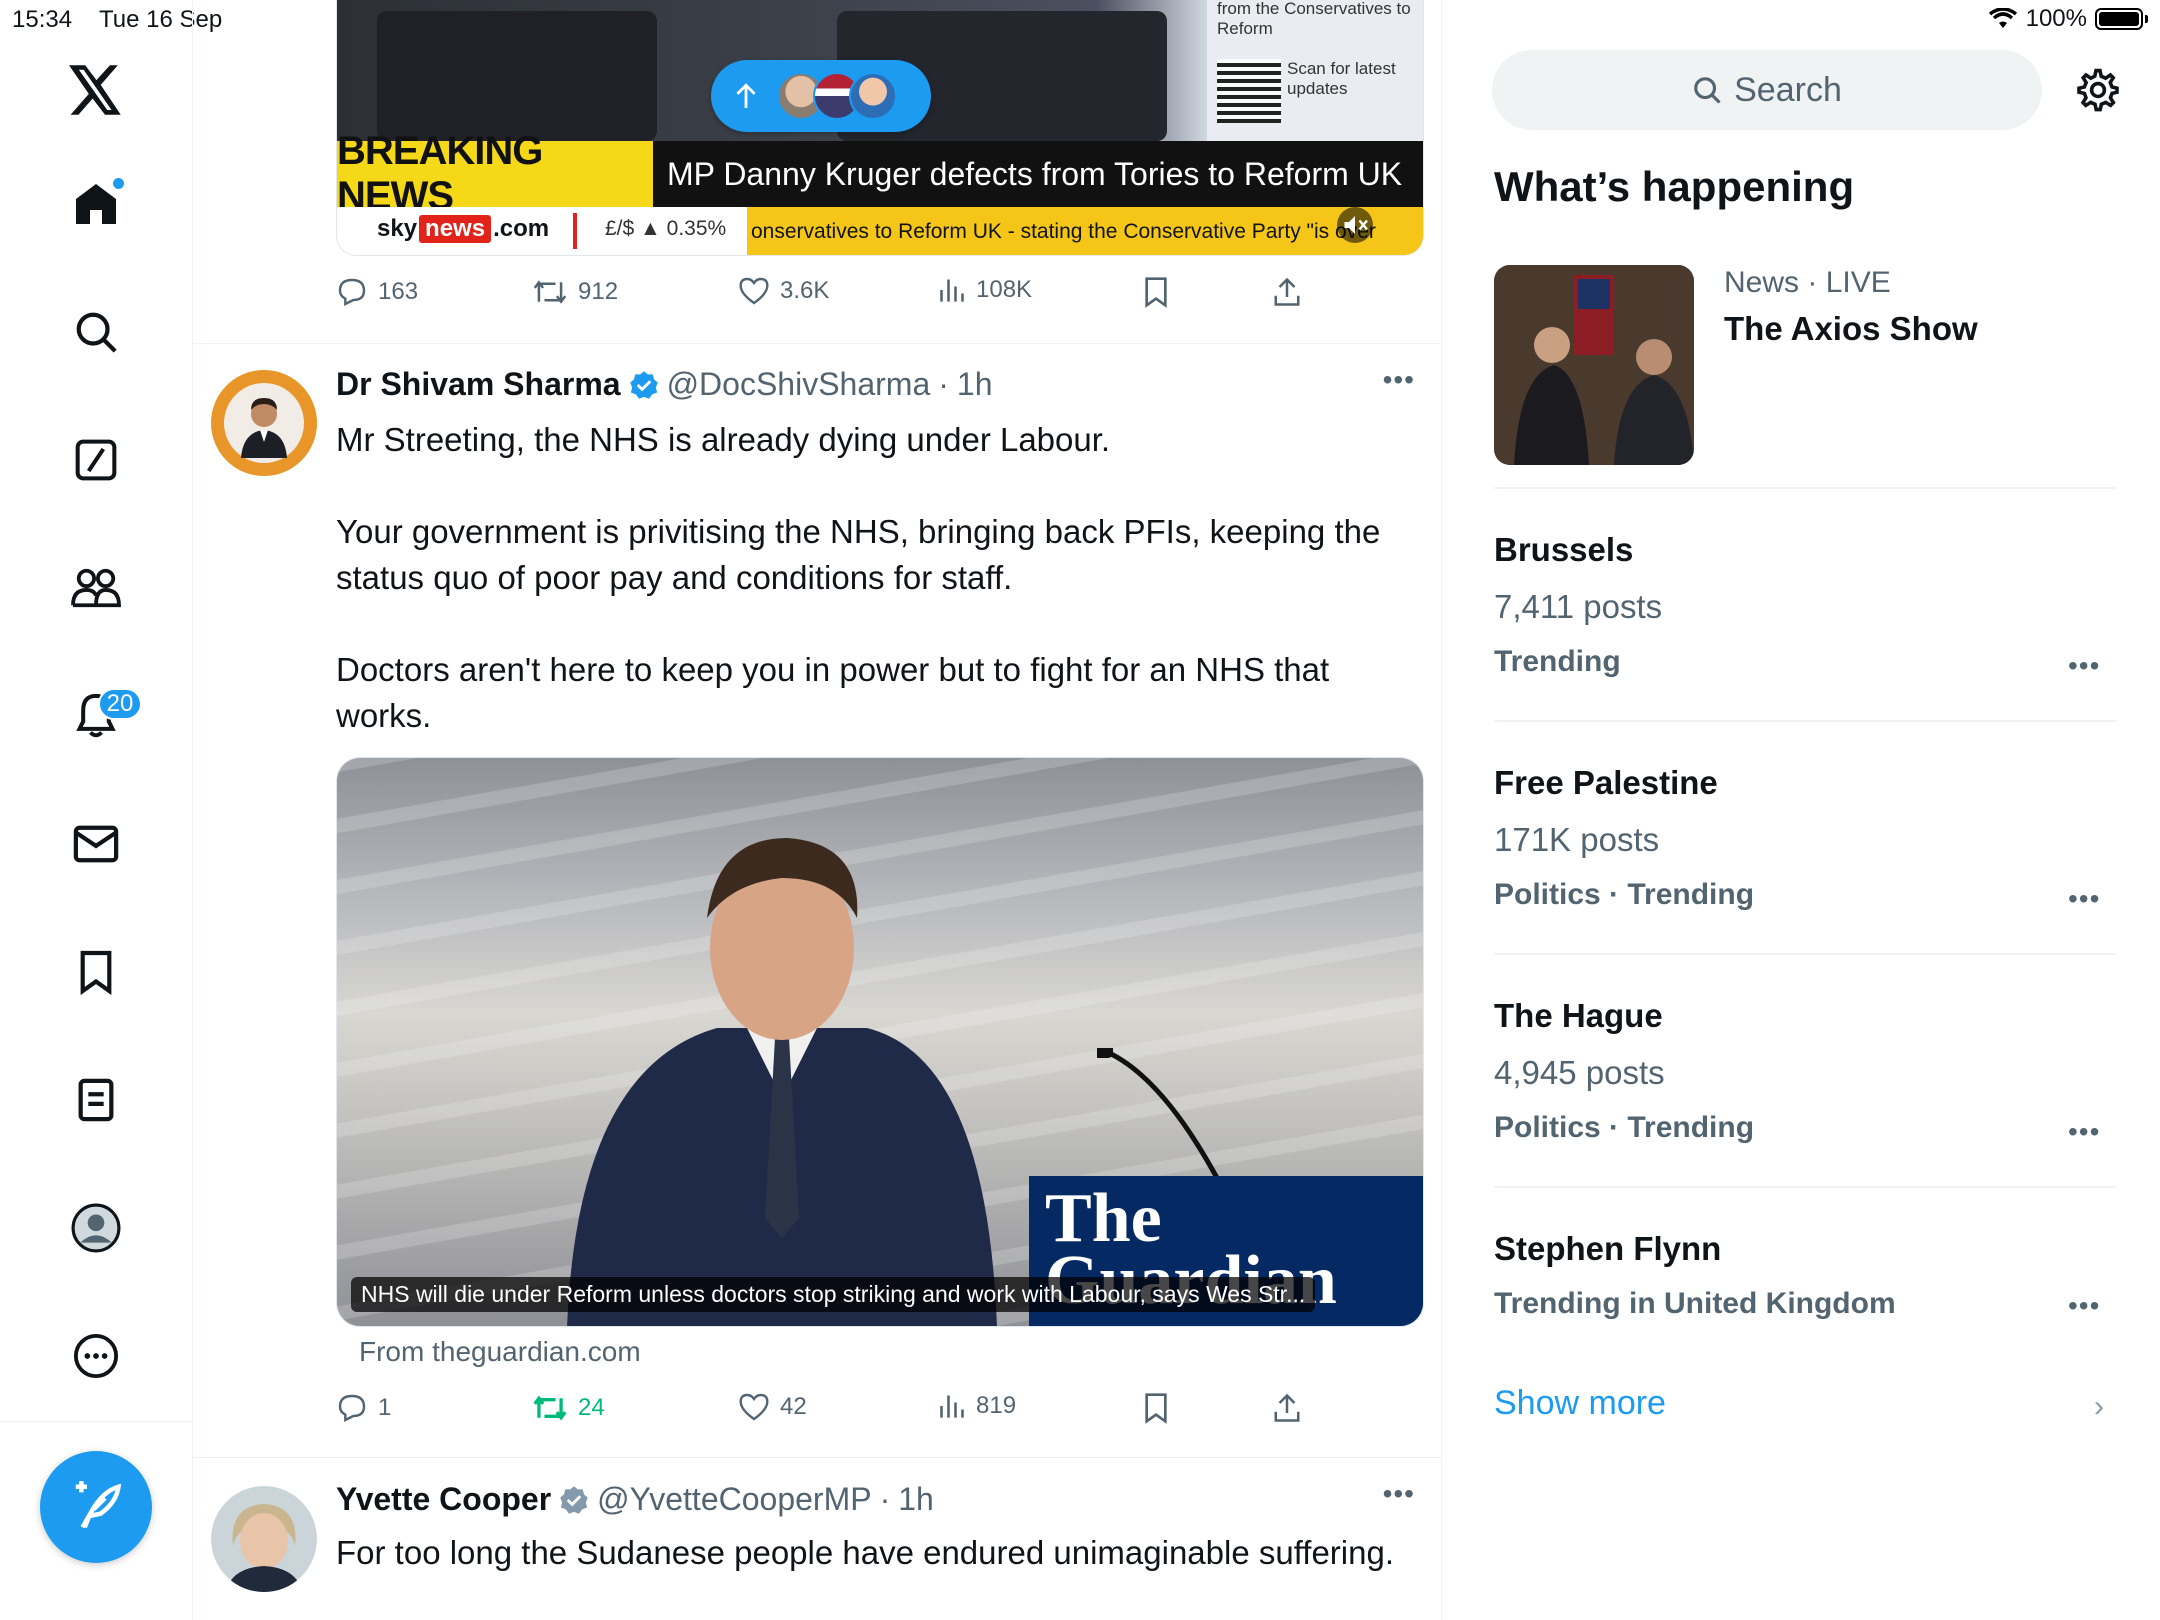  What do you see at coordinates (1607, 1249) in the screenshot?
I see `trend-title: Stephen Flynn` at bounding box center [1607, 1249].